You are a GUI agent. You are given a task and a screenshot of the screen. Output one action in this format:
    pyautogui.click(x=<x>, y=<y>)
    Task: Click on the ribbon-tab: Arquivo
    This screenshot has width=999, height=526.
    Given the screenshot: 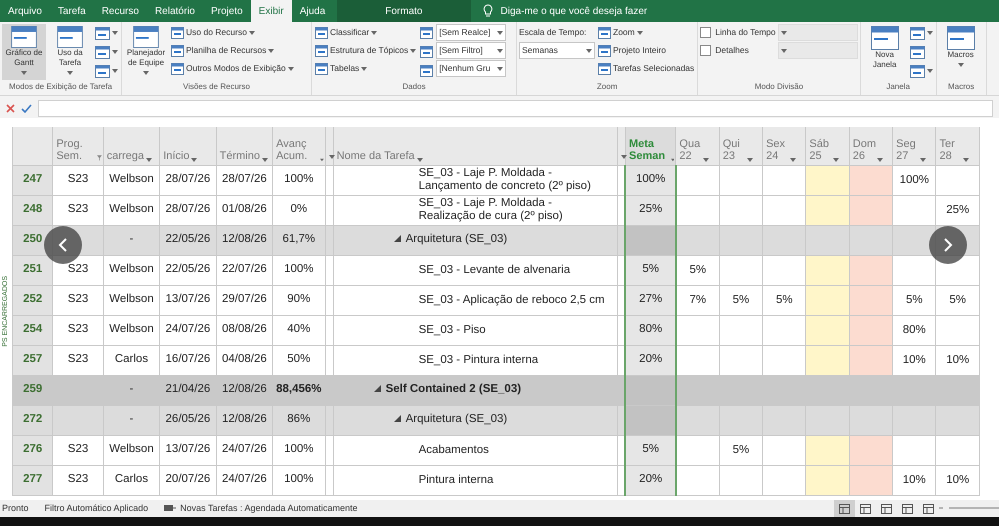 What is the action you would take?
    pyautogui.click(x=25, y=11)
    